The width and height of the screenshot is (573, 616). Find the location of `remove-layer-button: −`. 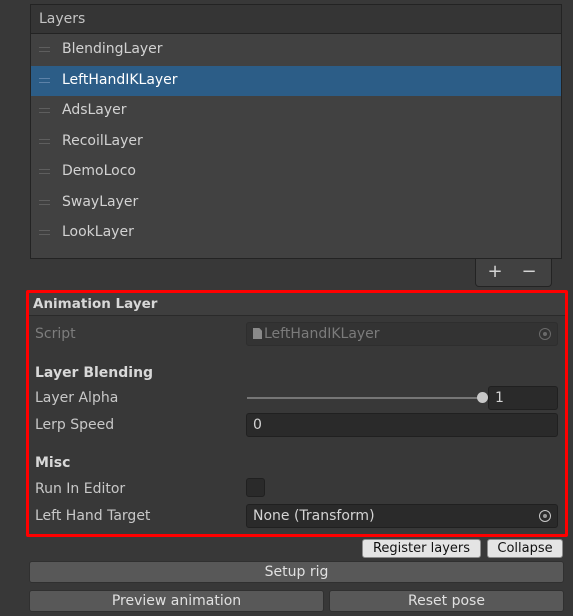

remove-layer-button: − is located at coordinates (529, 272).